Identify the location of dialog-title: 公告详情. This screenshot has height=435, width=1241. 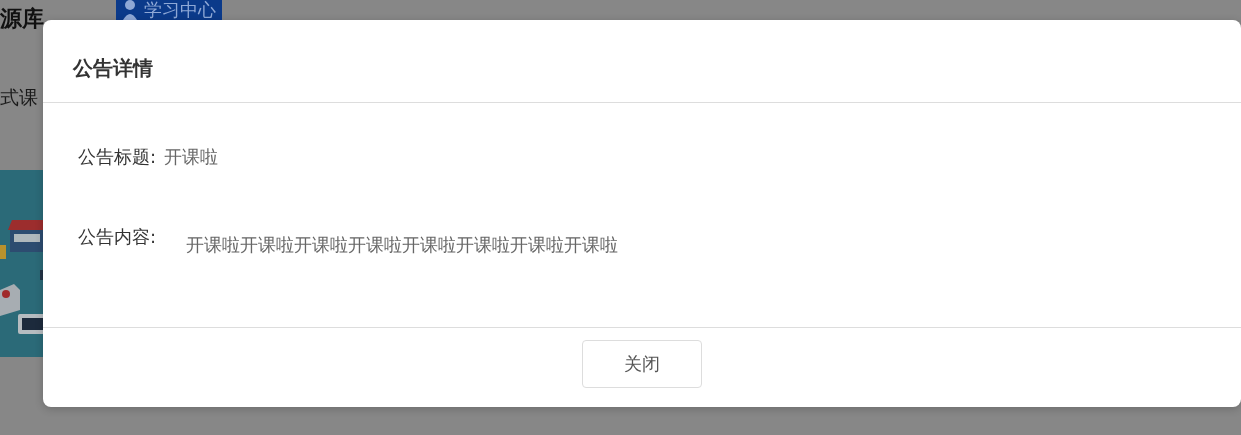
(113, 68).